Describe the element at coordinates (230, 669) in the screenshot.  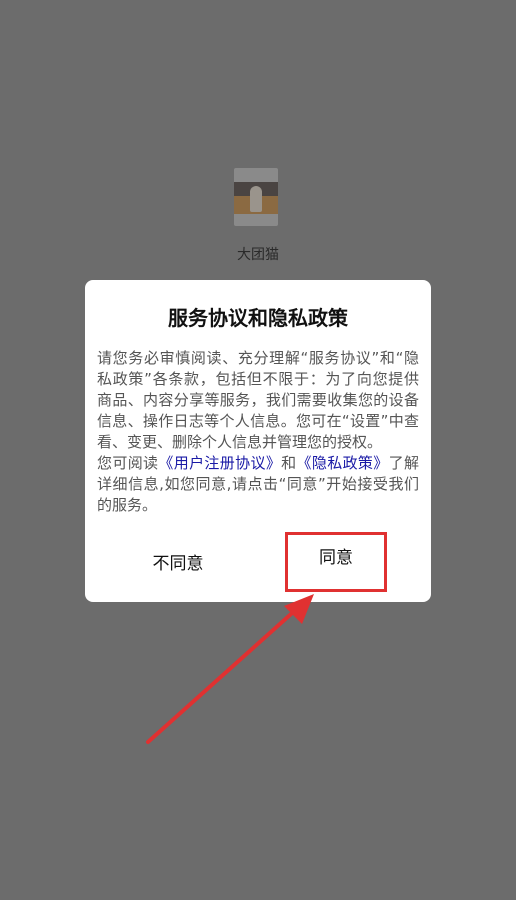
I see `red-arrow-annotation` at that location.